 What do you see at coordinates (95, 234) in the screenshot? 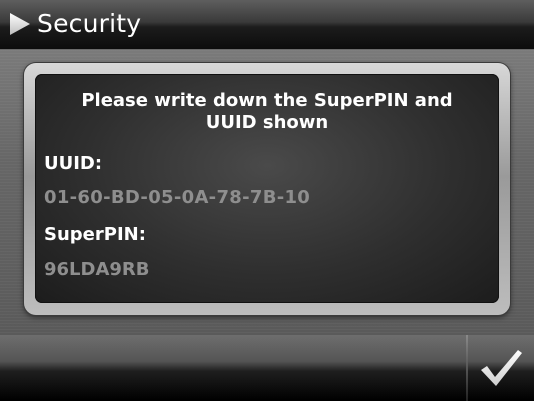
I see `superpin-label: SuperPIN:` at bounding box center [95, 234].